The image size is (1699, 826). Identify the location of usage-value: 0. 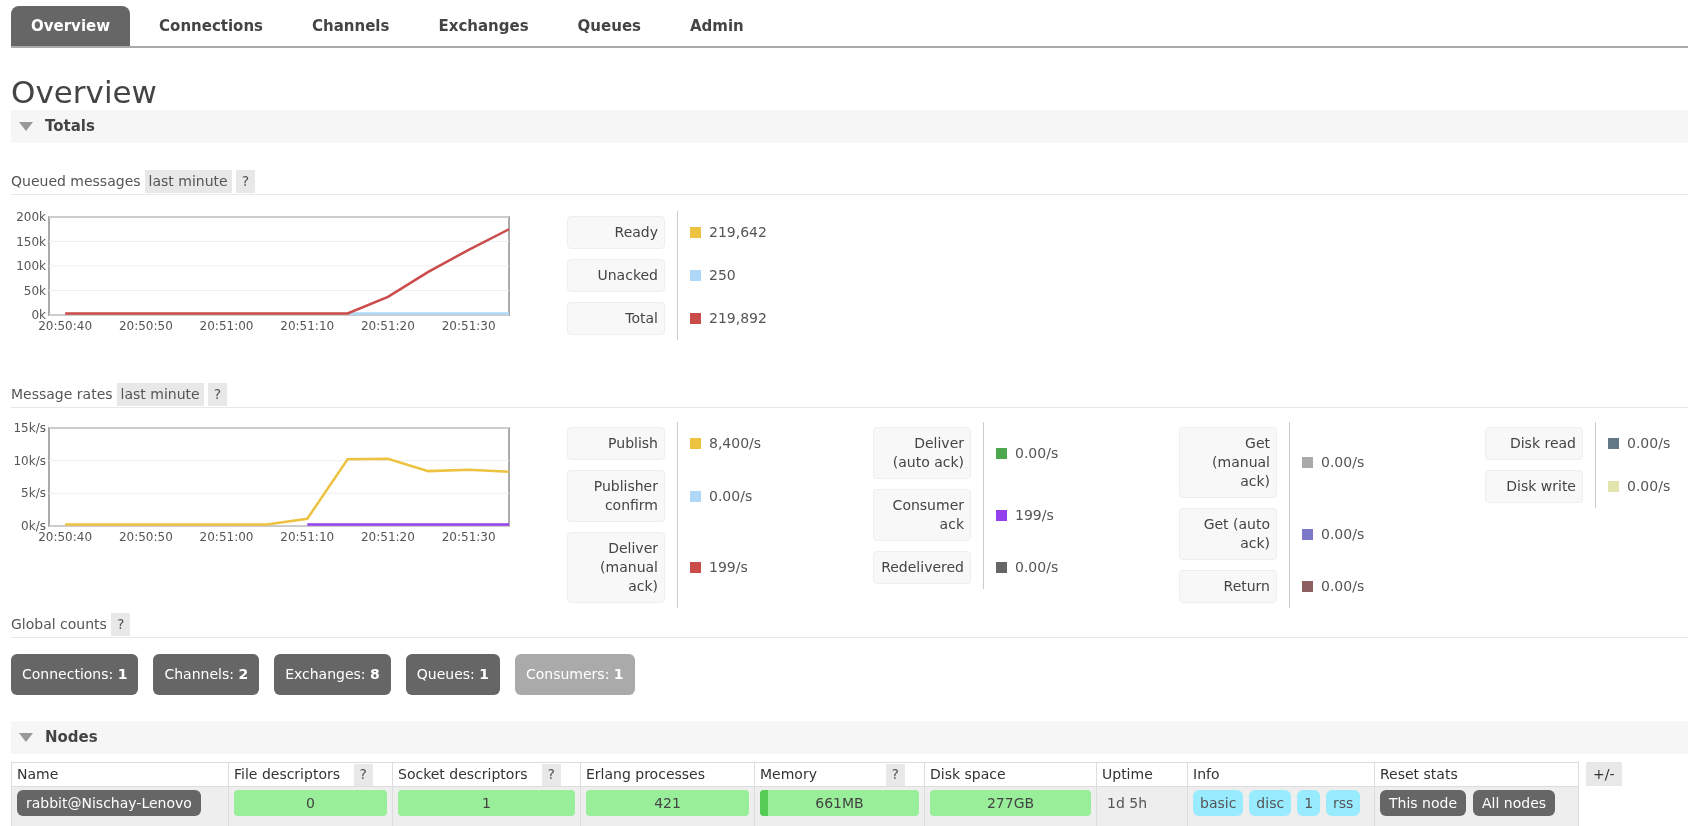
(310, 803).